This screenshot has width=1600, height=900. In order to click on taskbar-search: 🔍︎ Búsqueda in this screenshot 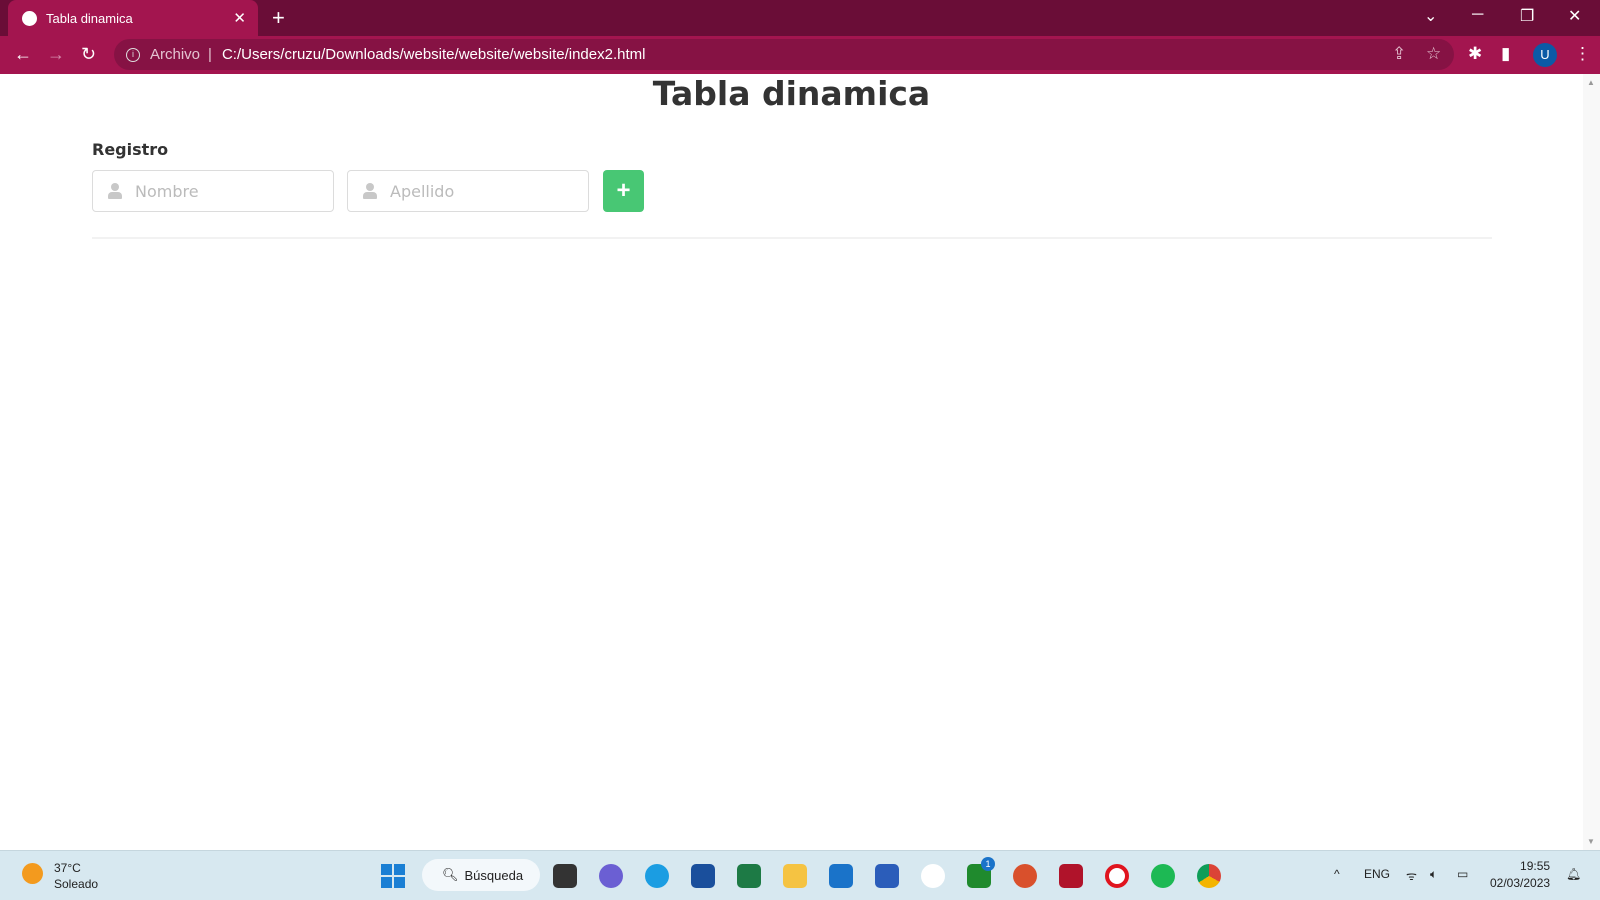, I will do `click(481, 875)`.